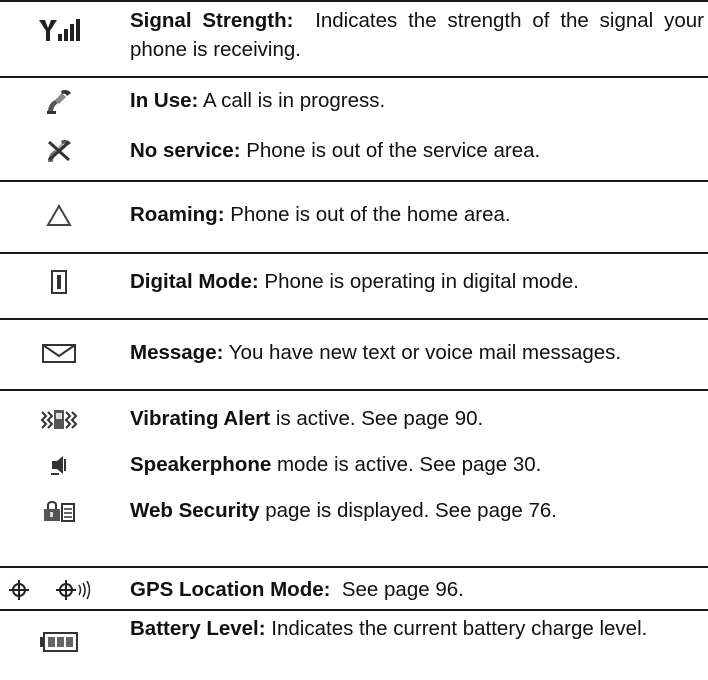 This screenshot has height=680, width=708. What do you see at coordinates (177, 214) in the screenshot?
I see `entry-term: Roaming:` at bounding box center [177, 214].